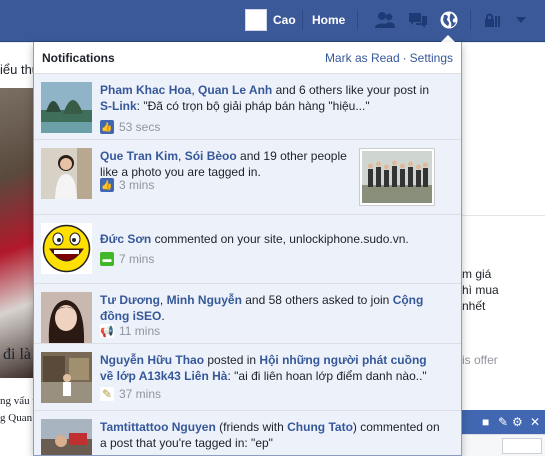 This screenshot has width=545, height=456. I want to click on notification-time: 3 mins, so click(137, 185).